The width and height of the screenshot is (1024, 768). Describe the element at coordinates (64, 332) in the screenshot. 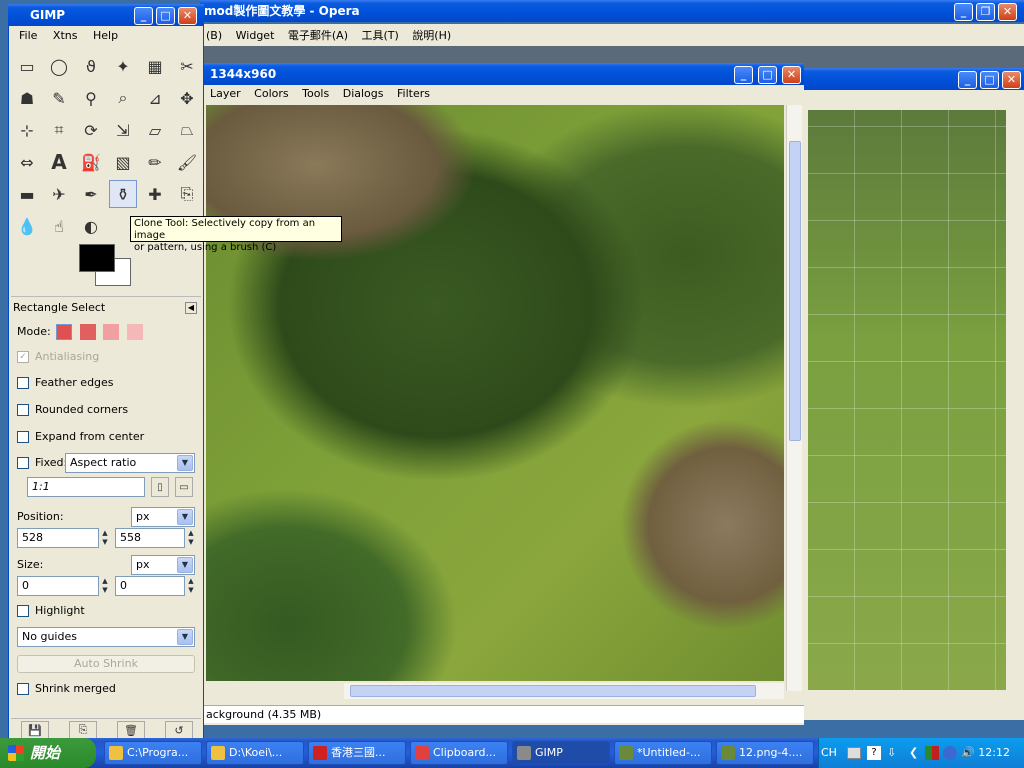

I see `mode-replace-icon` at that location.